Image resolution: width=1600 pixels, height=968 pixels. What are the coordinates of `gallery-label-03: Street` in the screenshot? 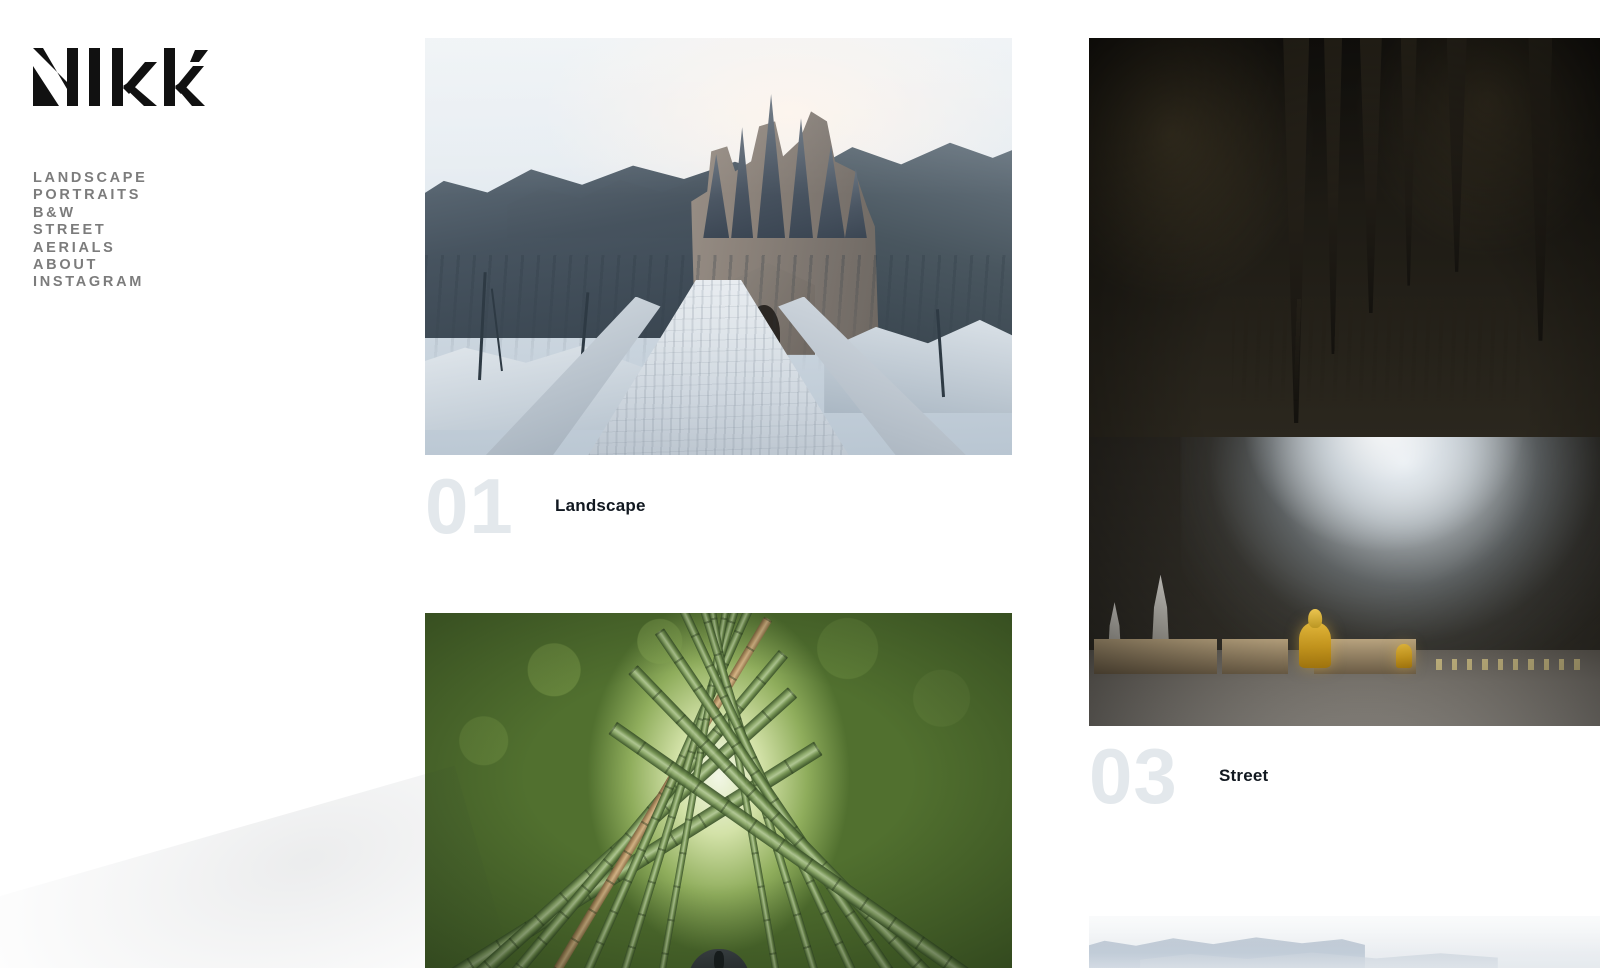 It's located at (1243, 776).